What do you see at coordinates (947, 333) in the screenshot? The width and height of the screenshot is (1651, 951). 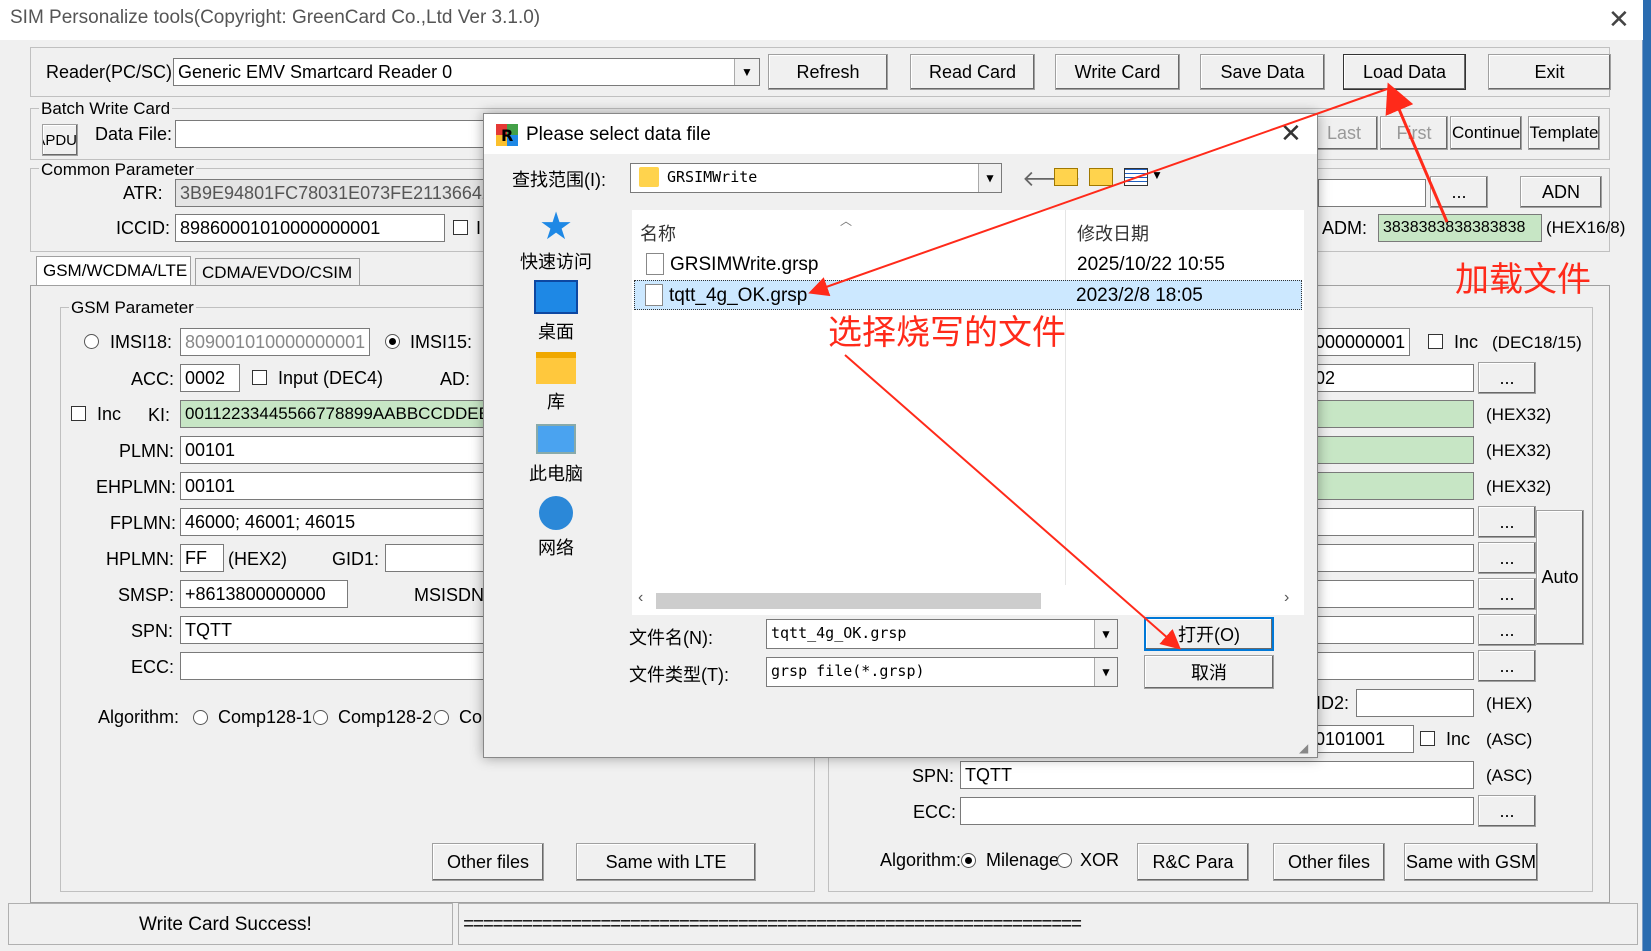 I see `select-file-annotation: 选择烧写的文件` at bounding box center [947, 333].